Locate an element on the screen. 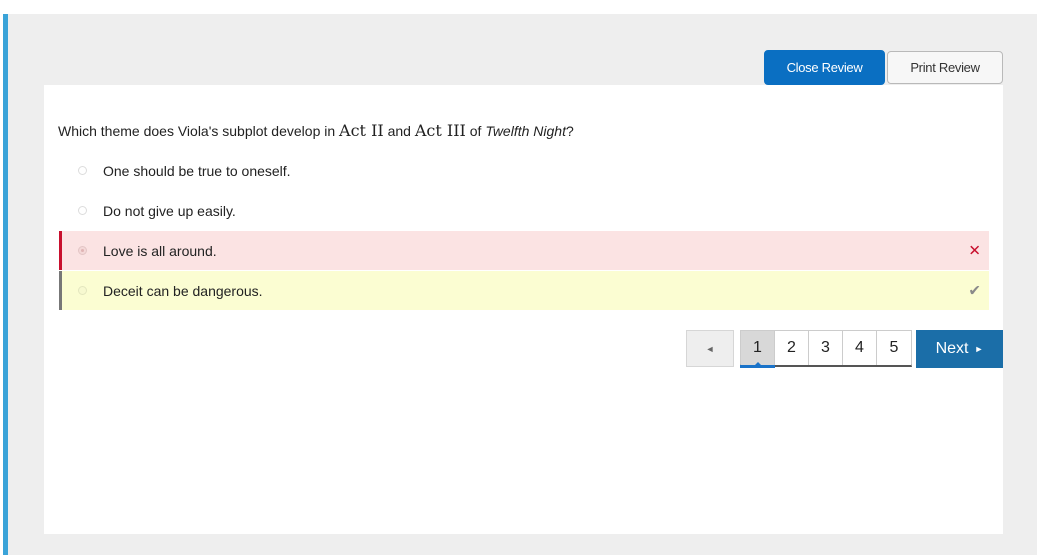  triangle-left-icon: ◄ is located at coordinates (710, 348).